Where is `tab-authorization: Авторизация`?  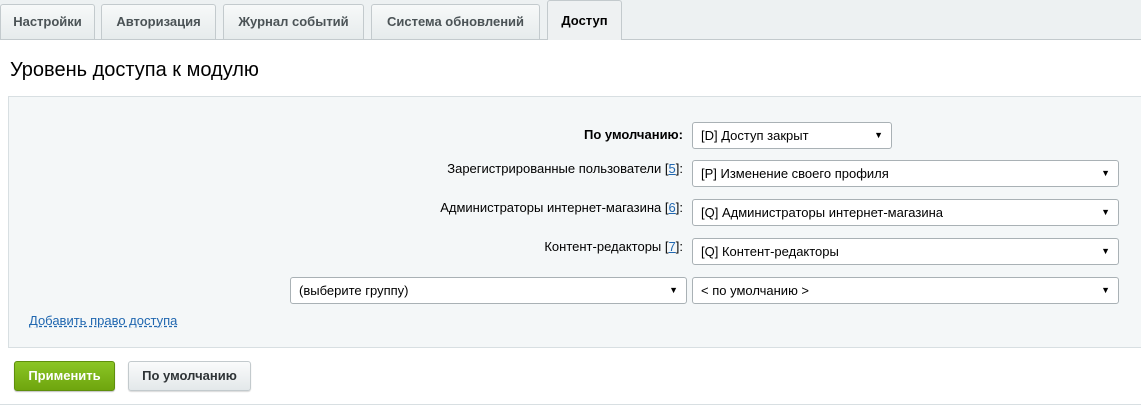
tab-authorization: Авторизация is located at coordinates (158, 21).